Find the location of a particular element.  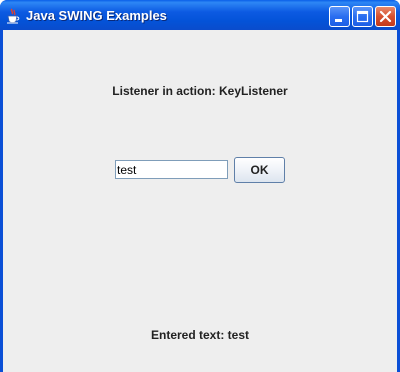

minimize-button is located at coordinates (339, 16).